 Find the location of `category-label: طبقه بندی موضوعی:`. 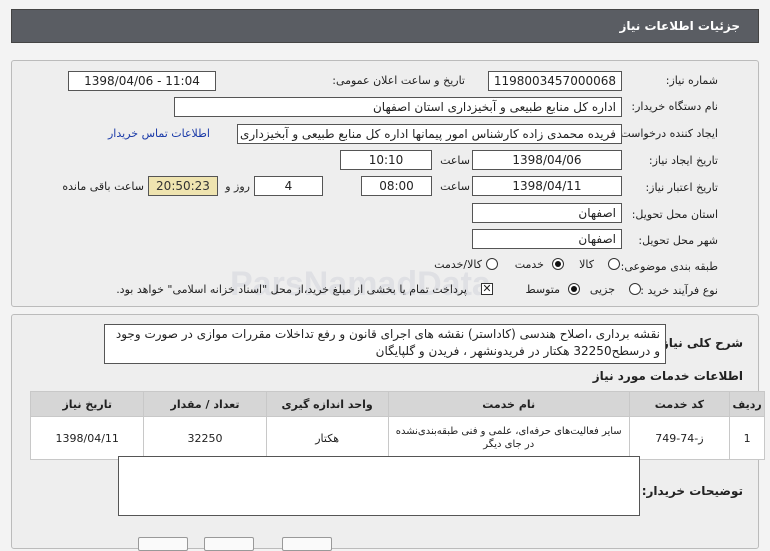

category-label: طبقه بندی موضوعی: is located at coordinates (669, 266).